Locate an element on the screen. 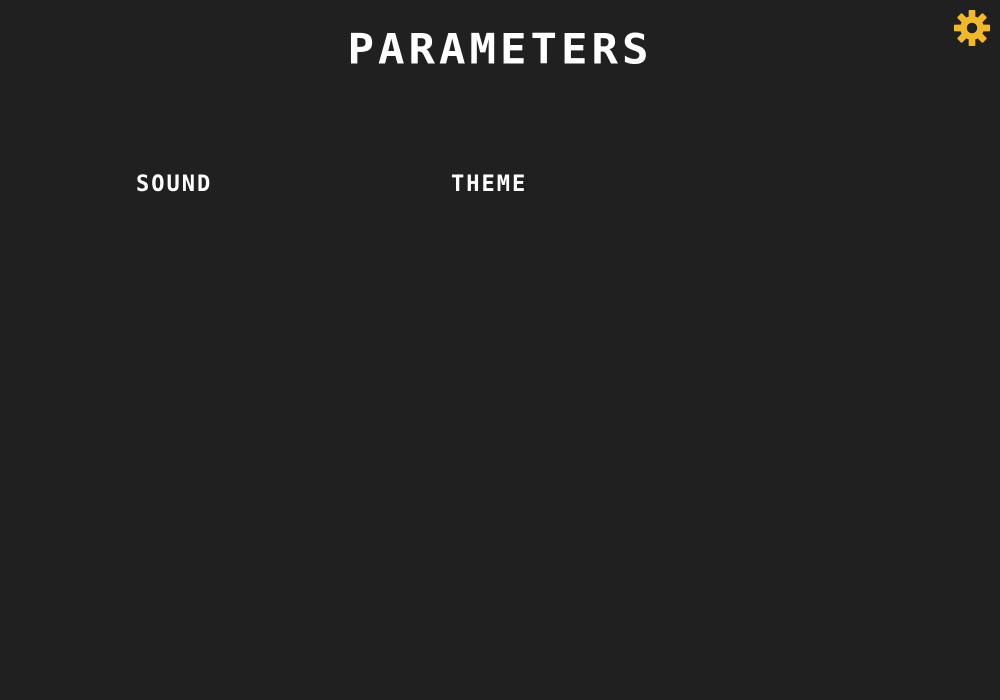  gear-icon is located at coordinates (972, 28).